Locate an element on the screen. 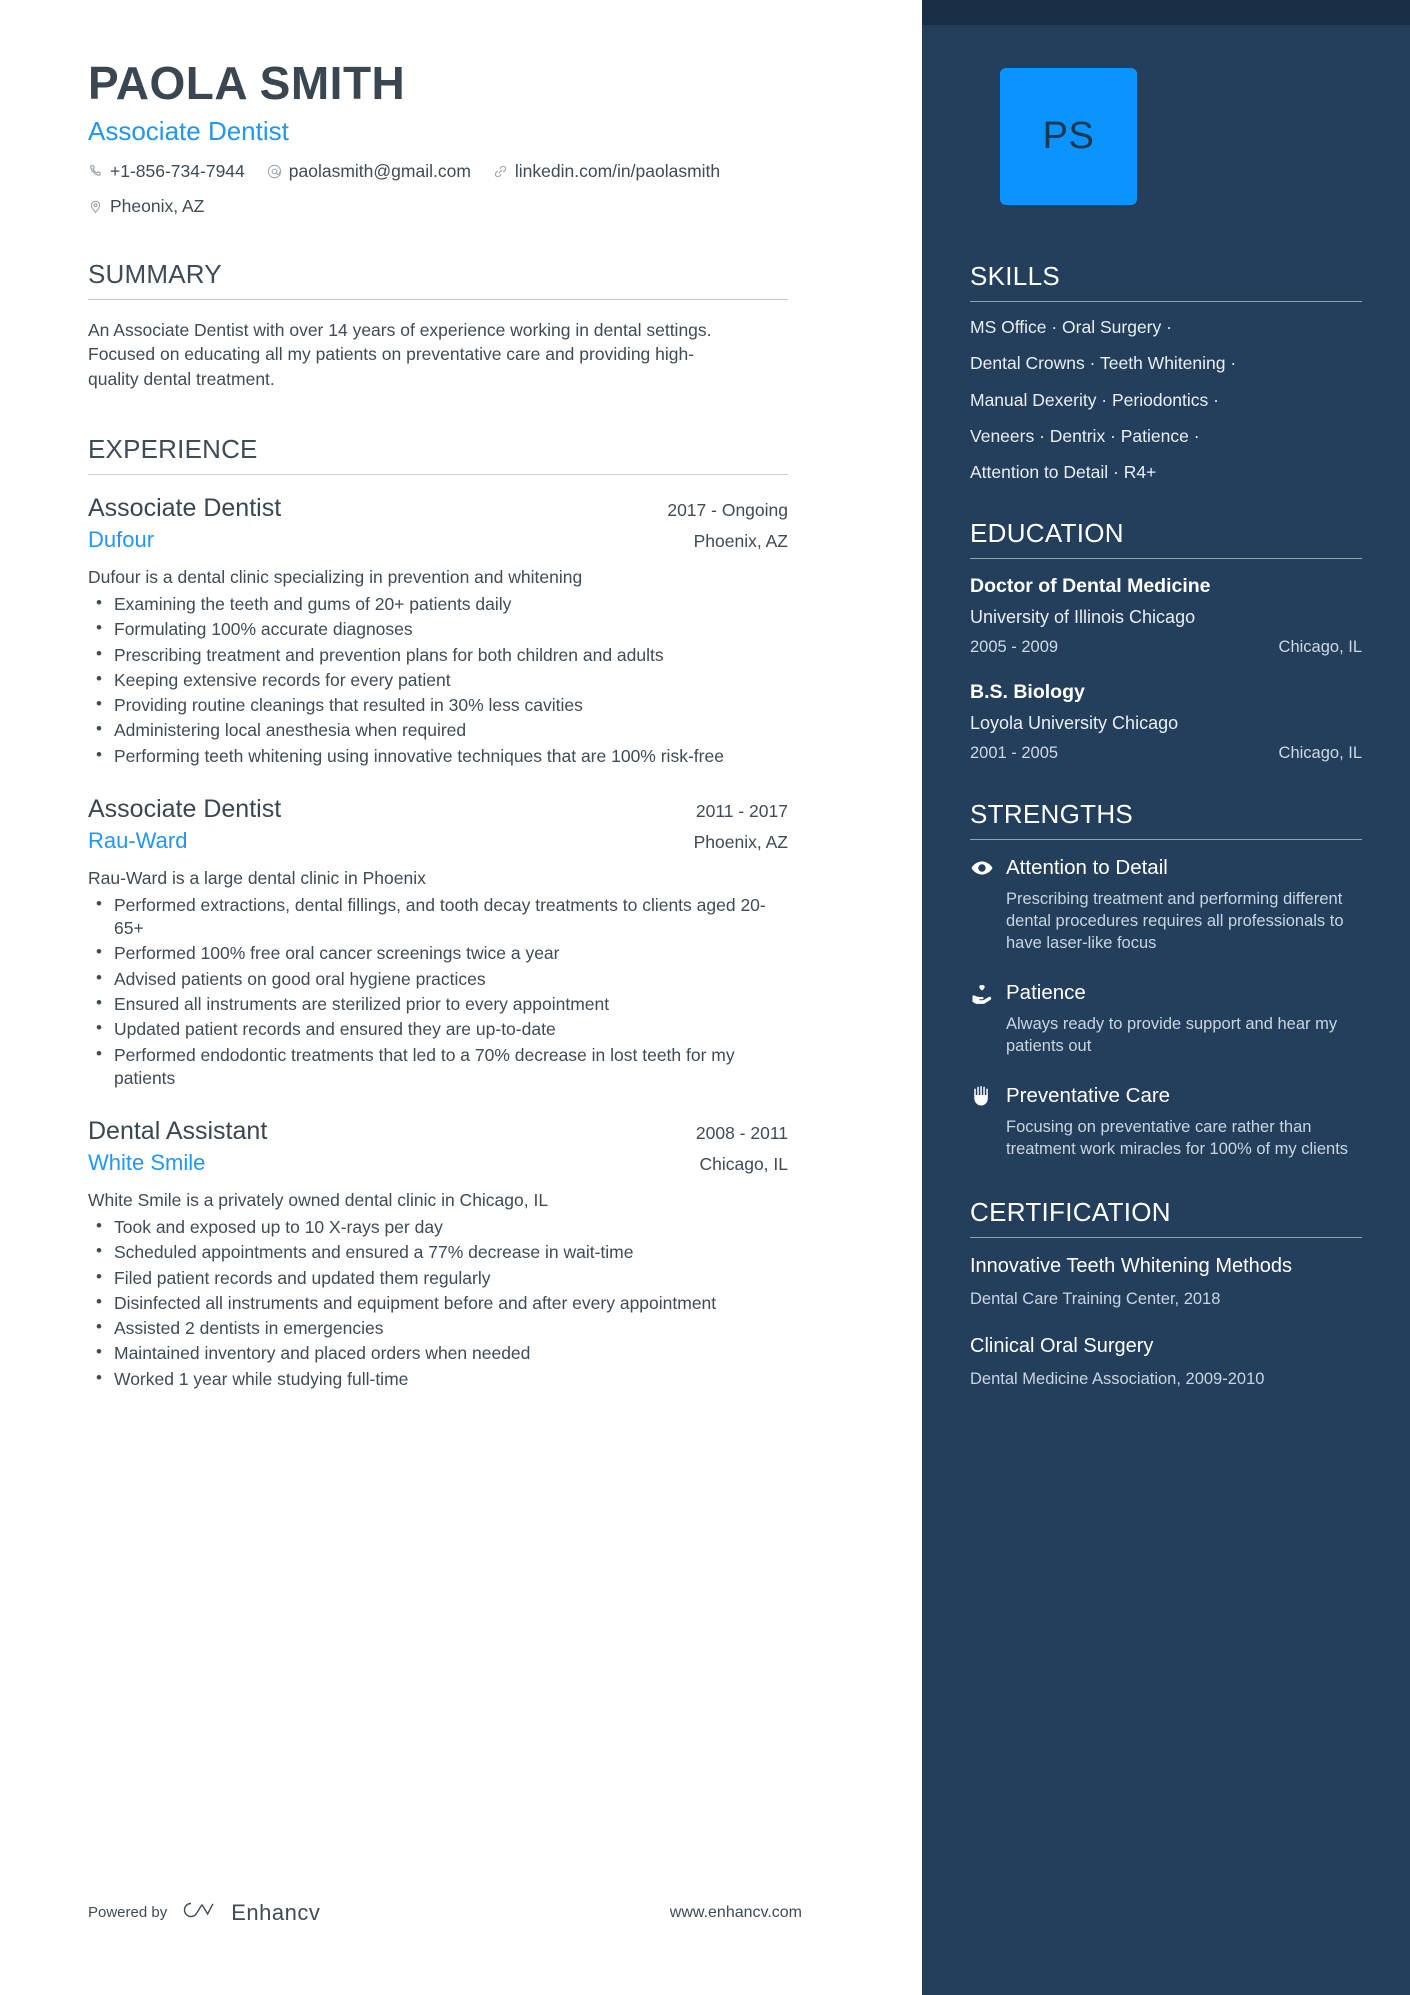  certification-heading: CERTIFICATION is located at coordinates (1070, 1211).